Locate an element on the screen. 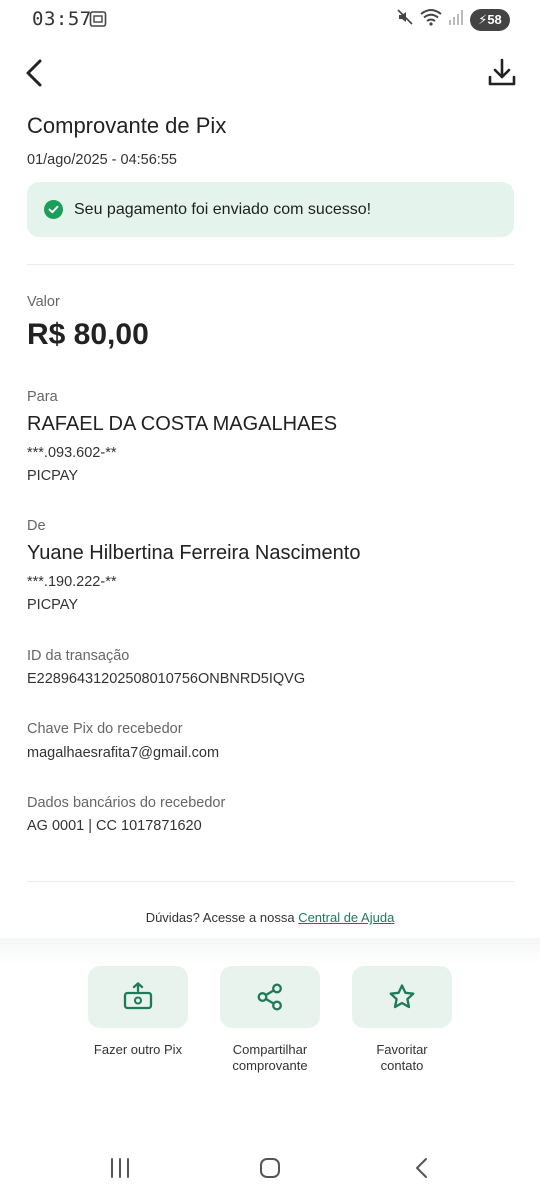  system-nav-bar is located at coordinates (270, 1170).